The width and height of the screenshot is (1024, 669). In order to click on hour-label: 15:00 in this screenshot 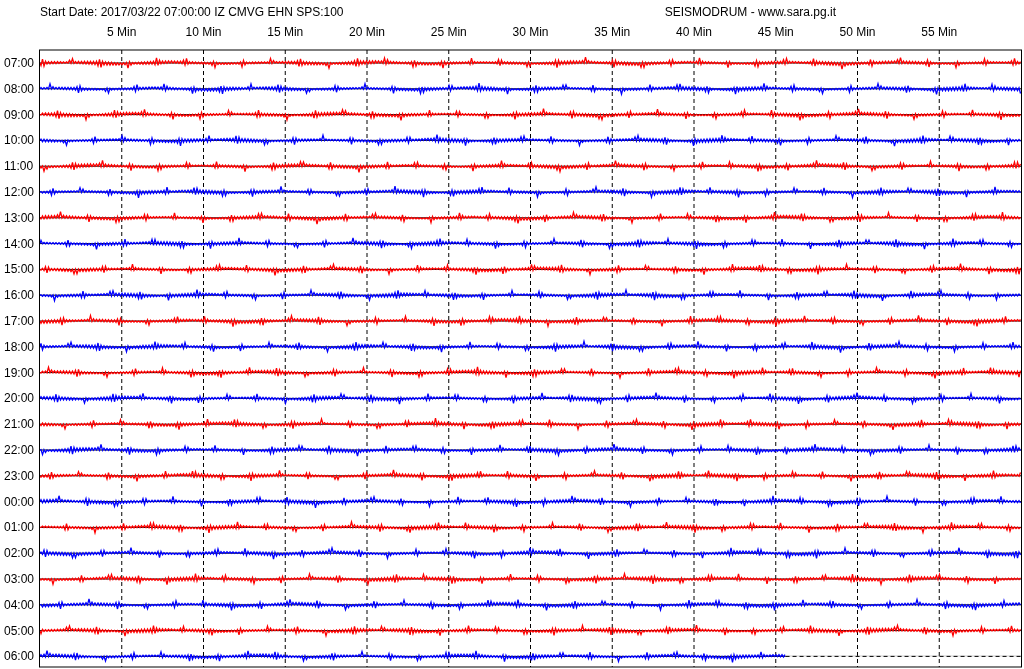, I will do `click(19, 269)`.